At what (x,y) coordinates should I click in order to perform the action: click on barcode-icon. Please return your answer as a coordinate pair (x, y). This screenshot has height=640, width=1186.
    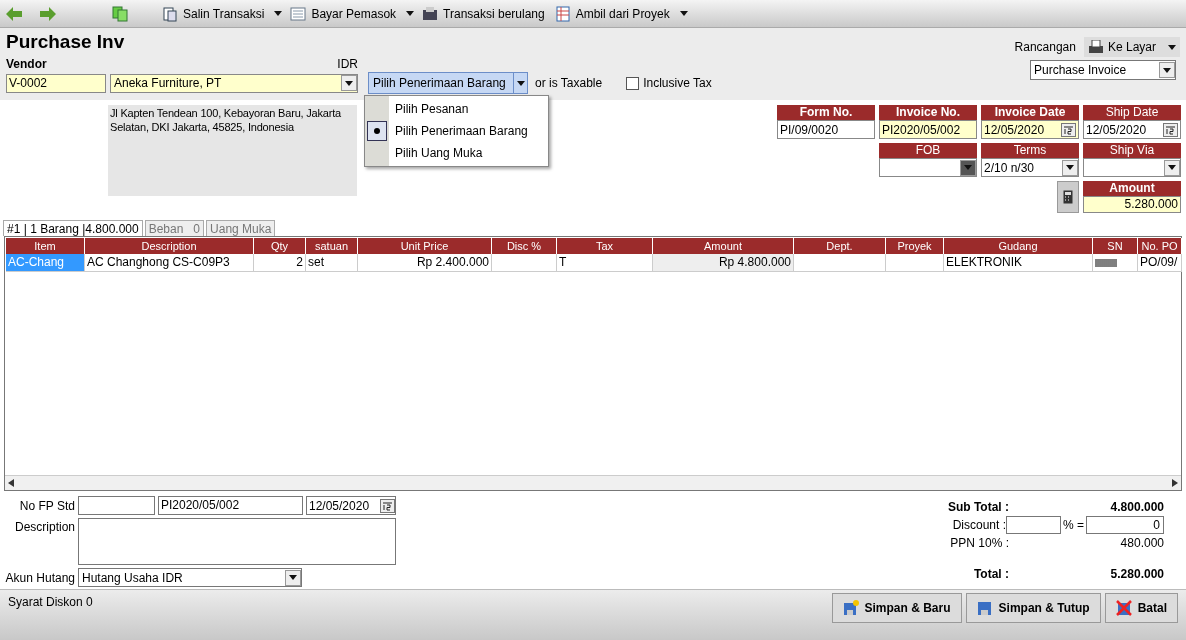
    Looking at the image, I should click on (1106, 262).